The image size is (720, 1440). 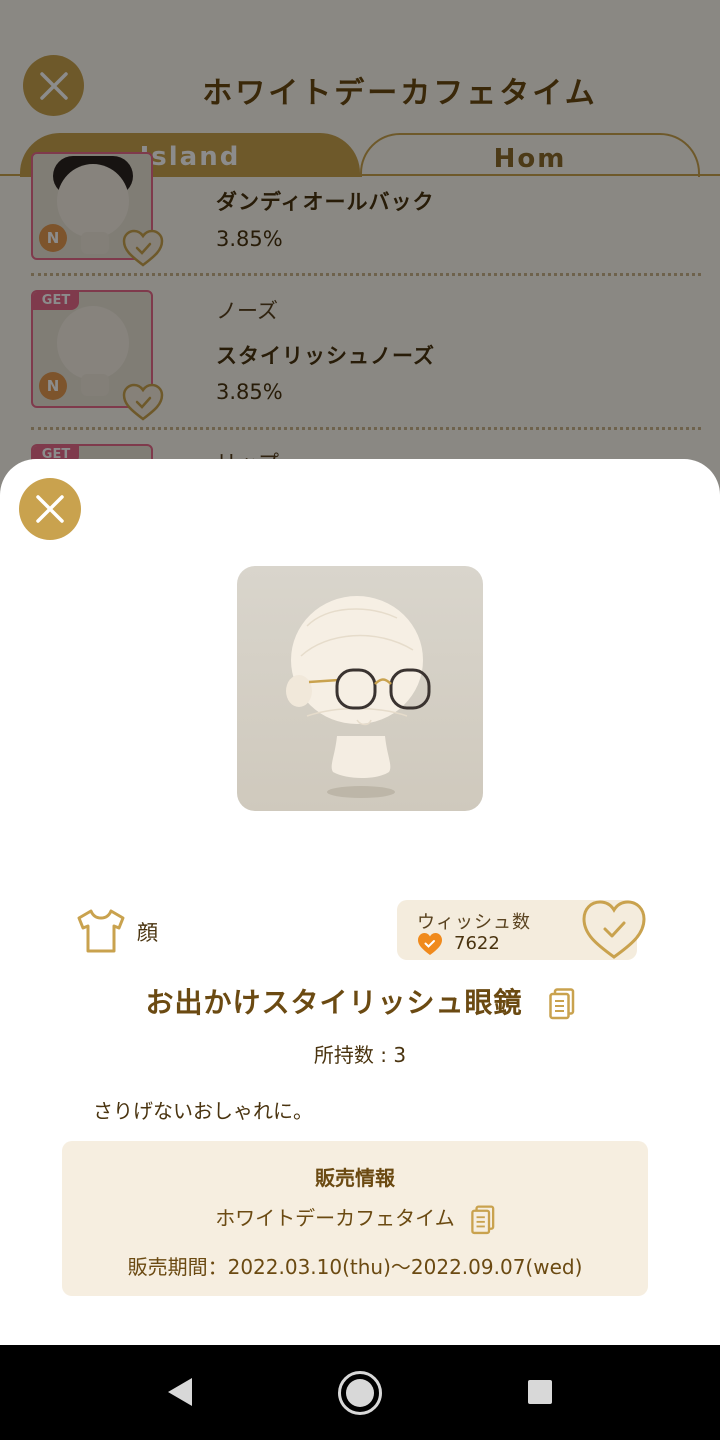 I want to click on item-preview-image, so click(x=360, y=688).